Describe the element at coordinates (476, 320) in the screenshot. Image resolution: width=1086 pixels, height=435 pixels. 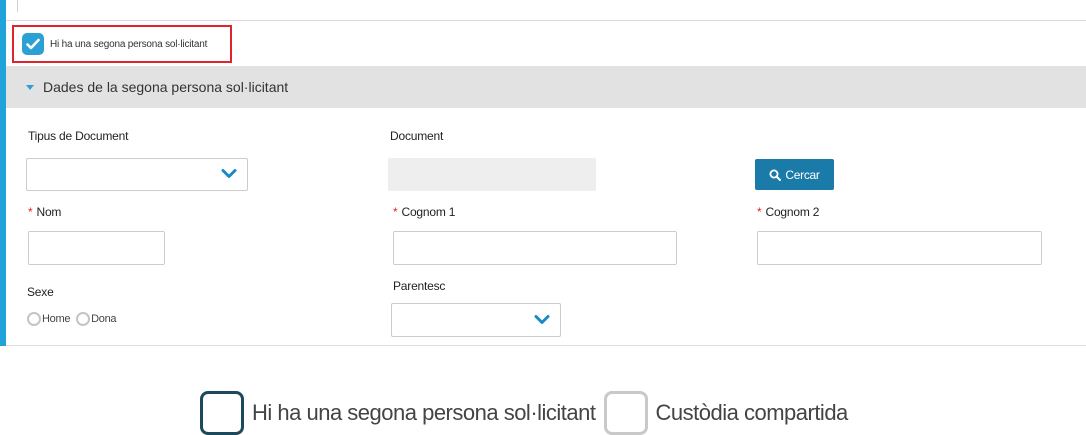
I see `relationship-select` at that location.